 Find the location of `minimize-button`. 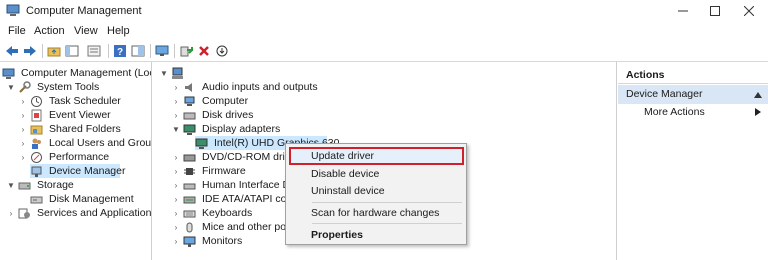

minimize-button is located at coordinates (683, 11).